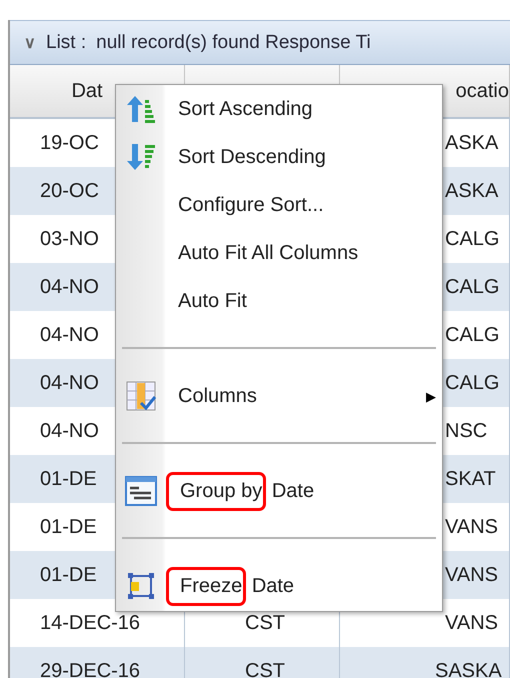  Describe the element at coordinates (425, 662) in the screenshot. I see `table-cell: SASKA` at that location.